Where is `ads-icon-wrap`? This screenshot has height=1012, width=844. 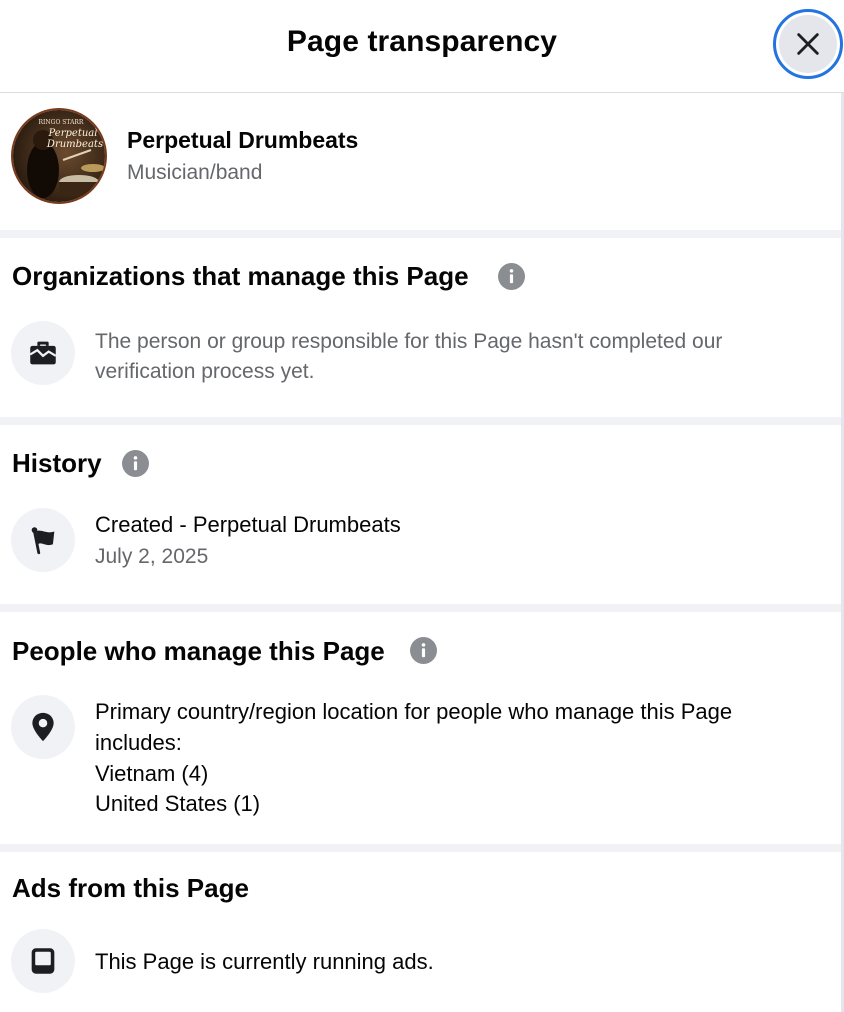 ads-icon-wrap is located at coordinates (43, 961).